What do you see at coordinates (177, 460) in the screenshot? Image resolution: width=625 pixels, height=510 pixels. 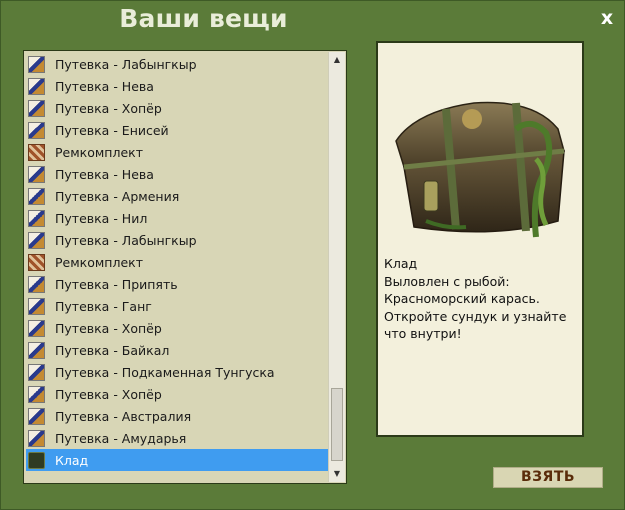 I see `list-item: Клад` at bounding box center [177, 460].